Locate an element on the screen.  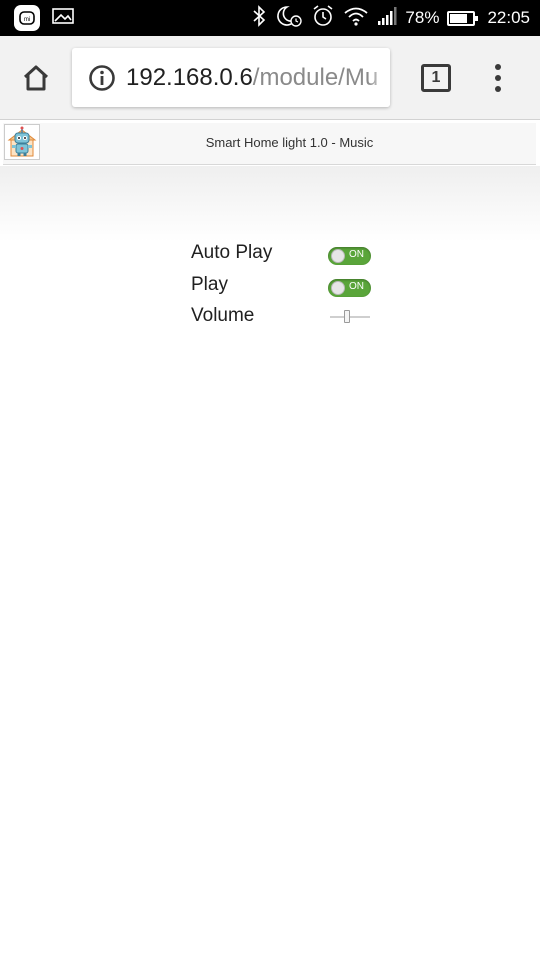
header-shade is located at coordinates (270, 204).